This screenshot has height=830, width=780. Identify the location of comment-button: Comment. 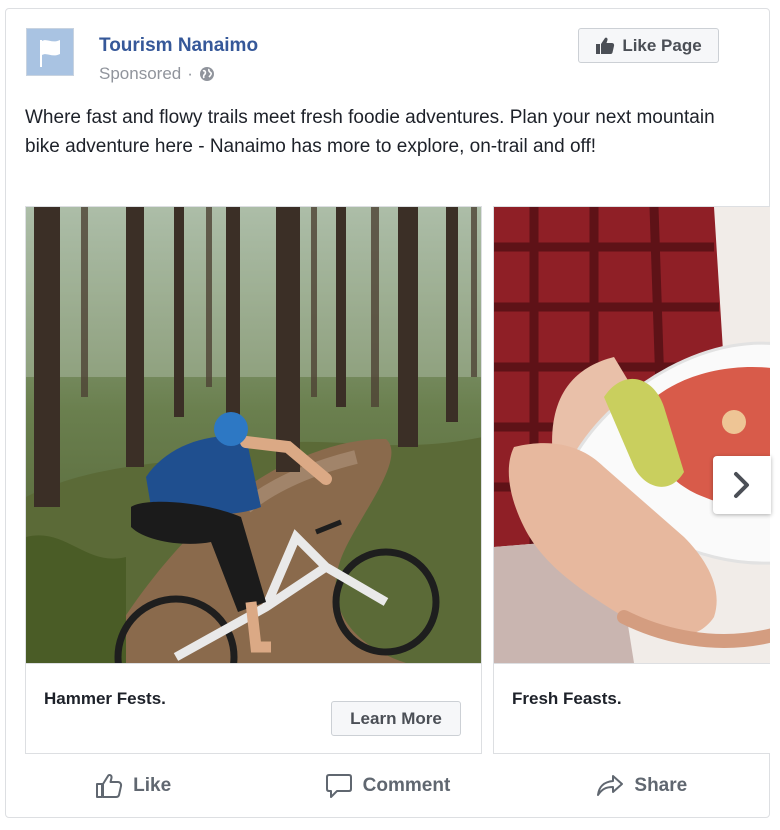
(387, 786).